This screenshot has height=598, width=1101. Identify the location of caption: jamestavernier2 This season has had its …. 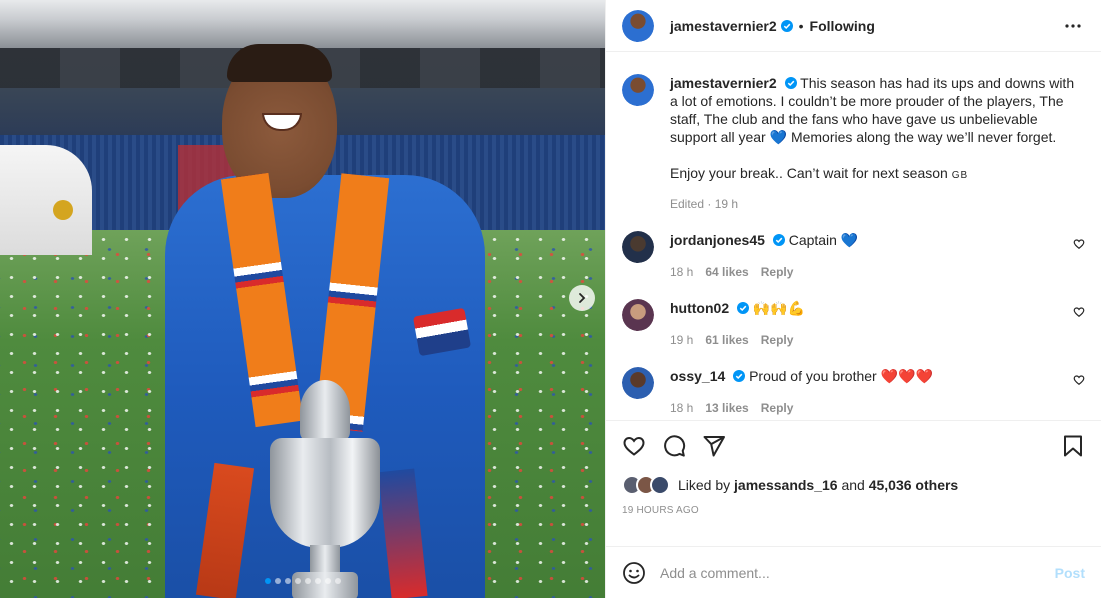
(853, 143).